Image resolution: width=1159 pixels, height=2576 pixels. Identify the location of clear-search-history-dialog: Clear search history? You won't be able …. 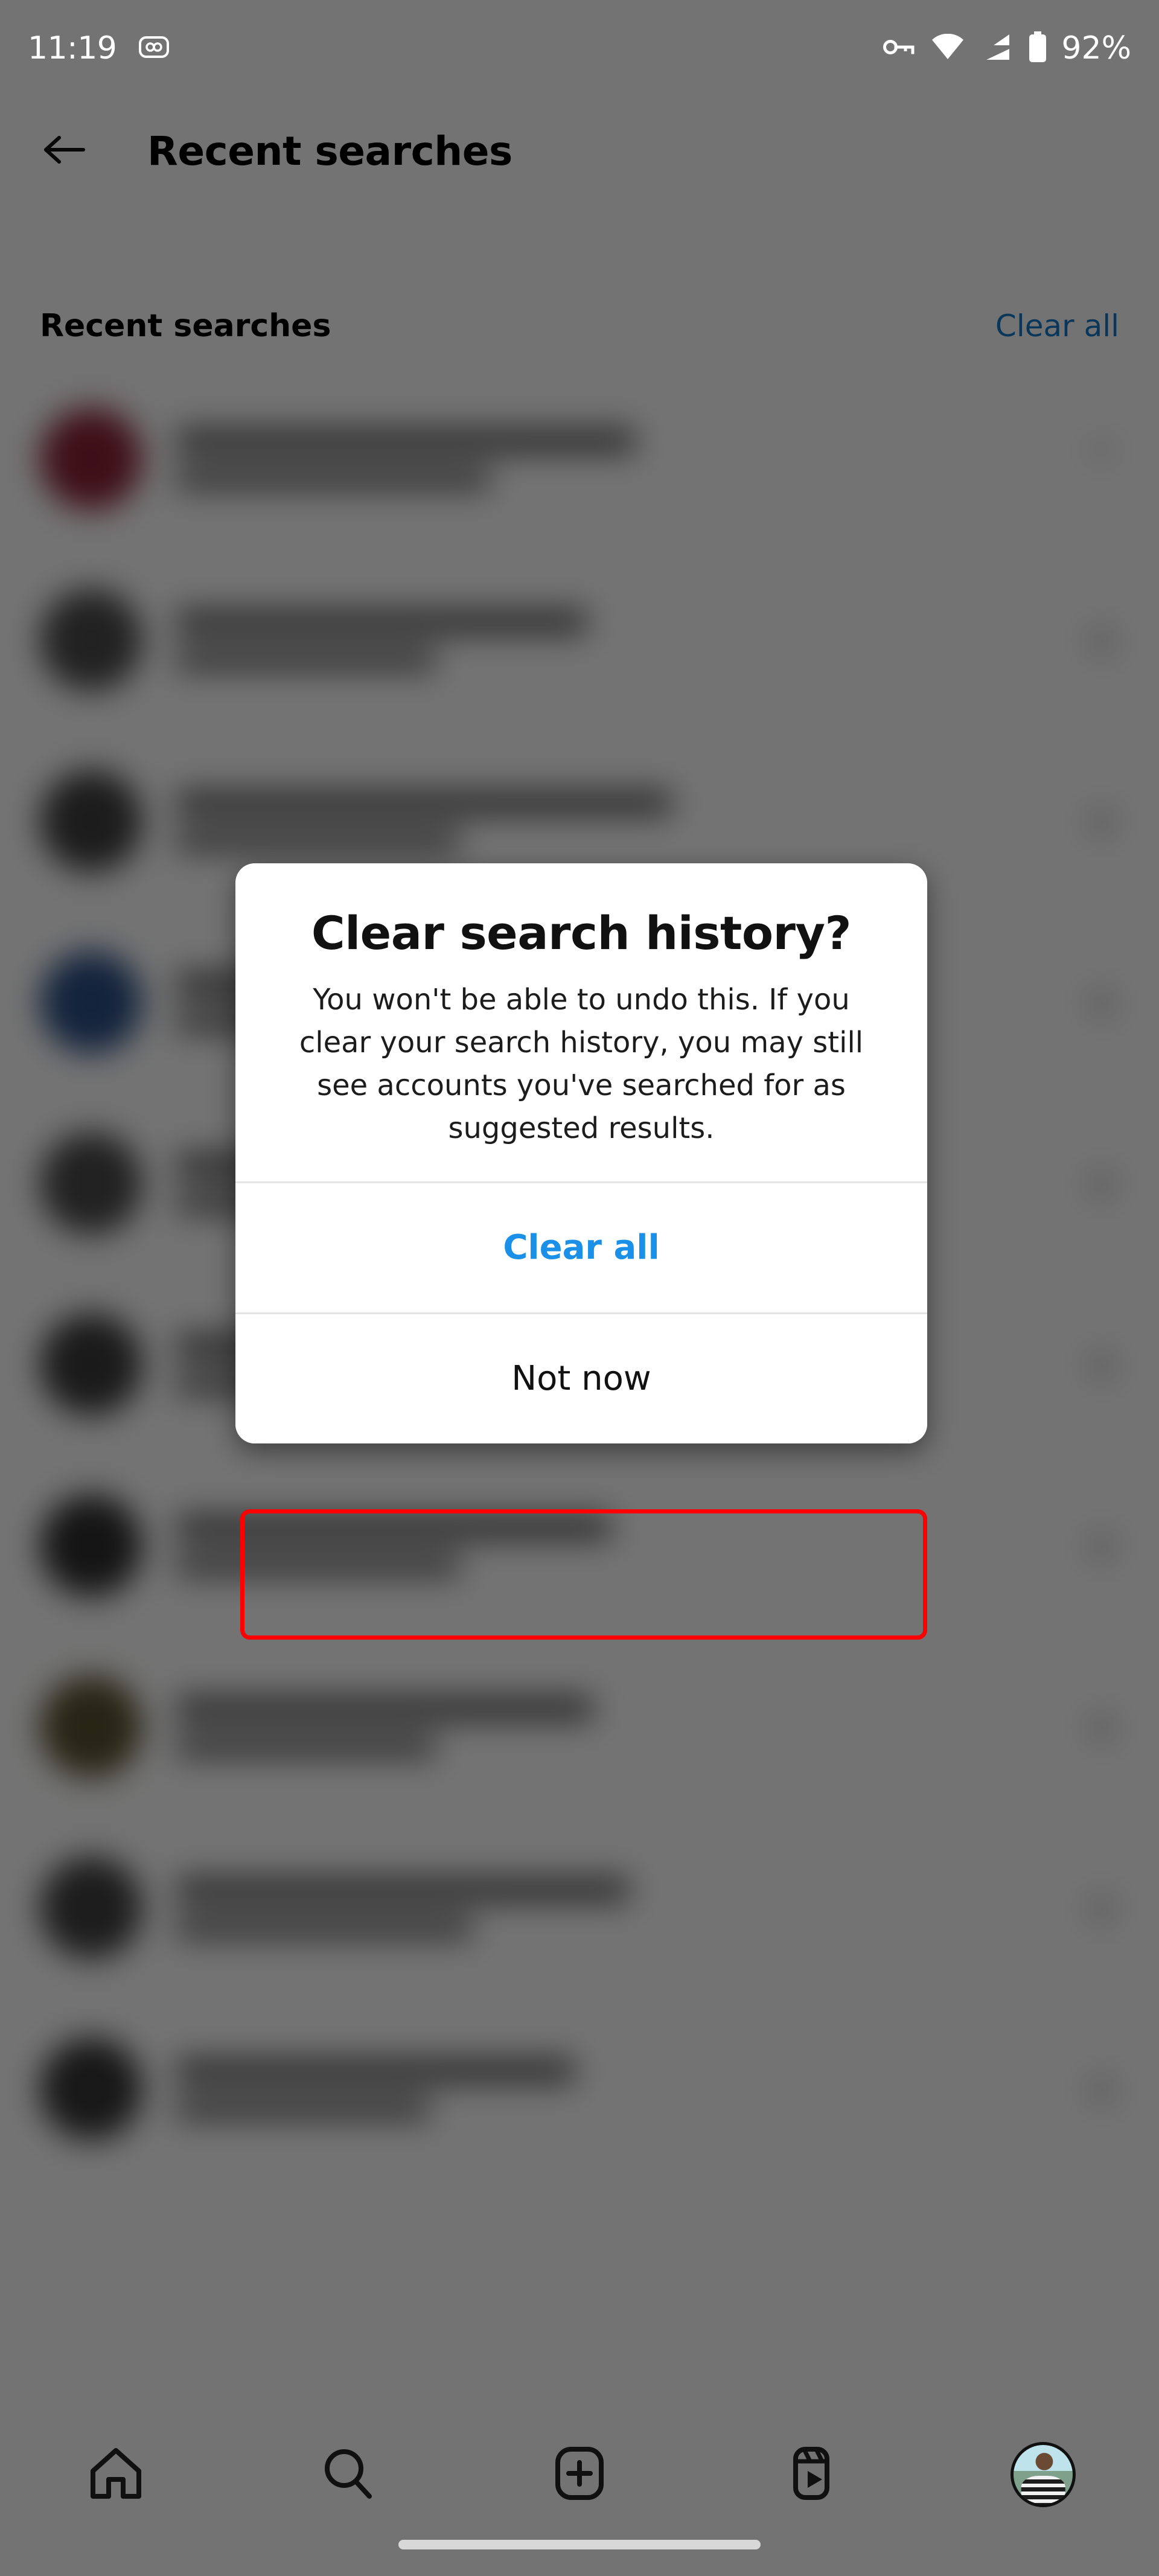
(581, 1153).